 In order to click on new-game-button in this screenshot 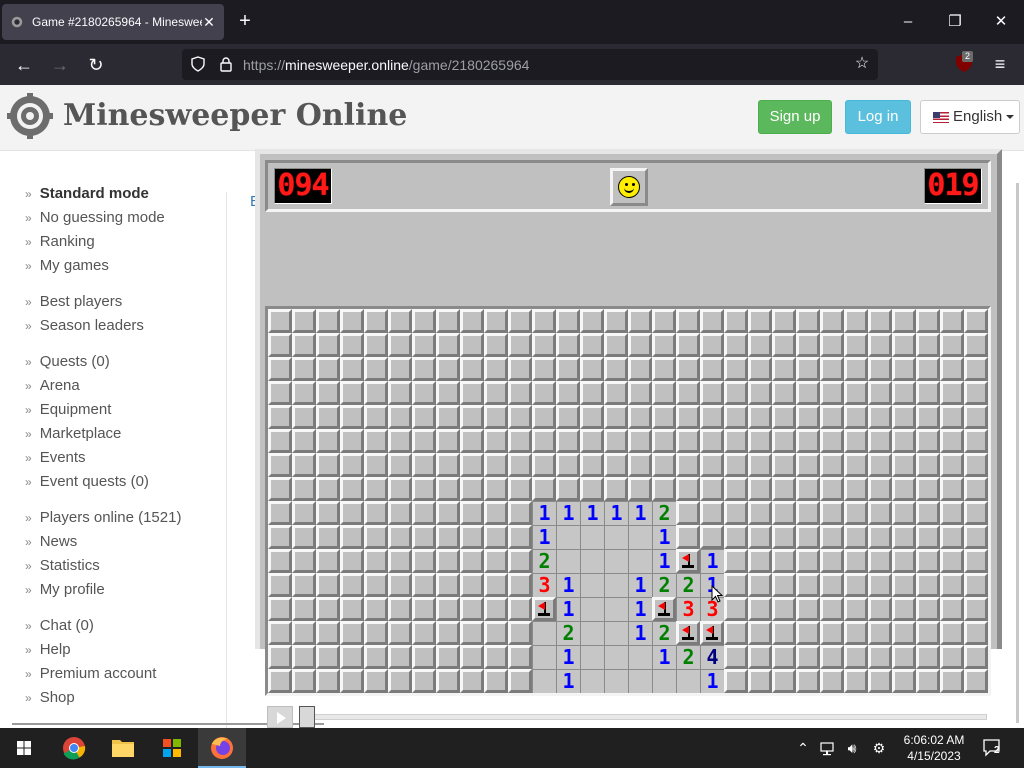, I will do `click(629, 187)`.